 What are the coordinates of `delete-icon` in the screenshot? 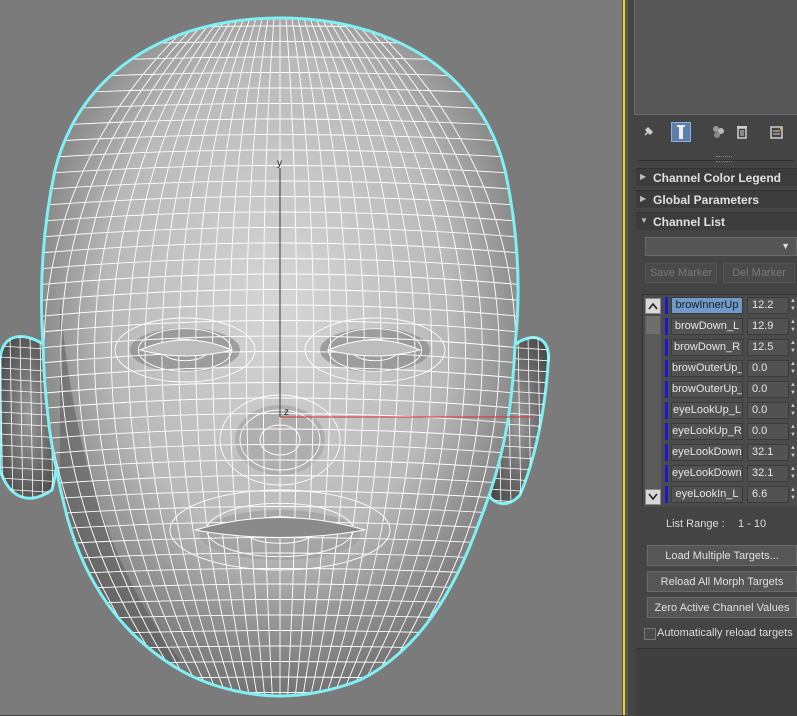 It's located at (742, 132).